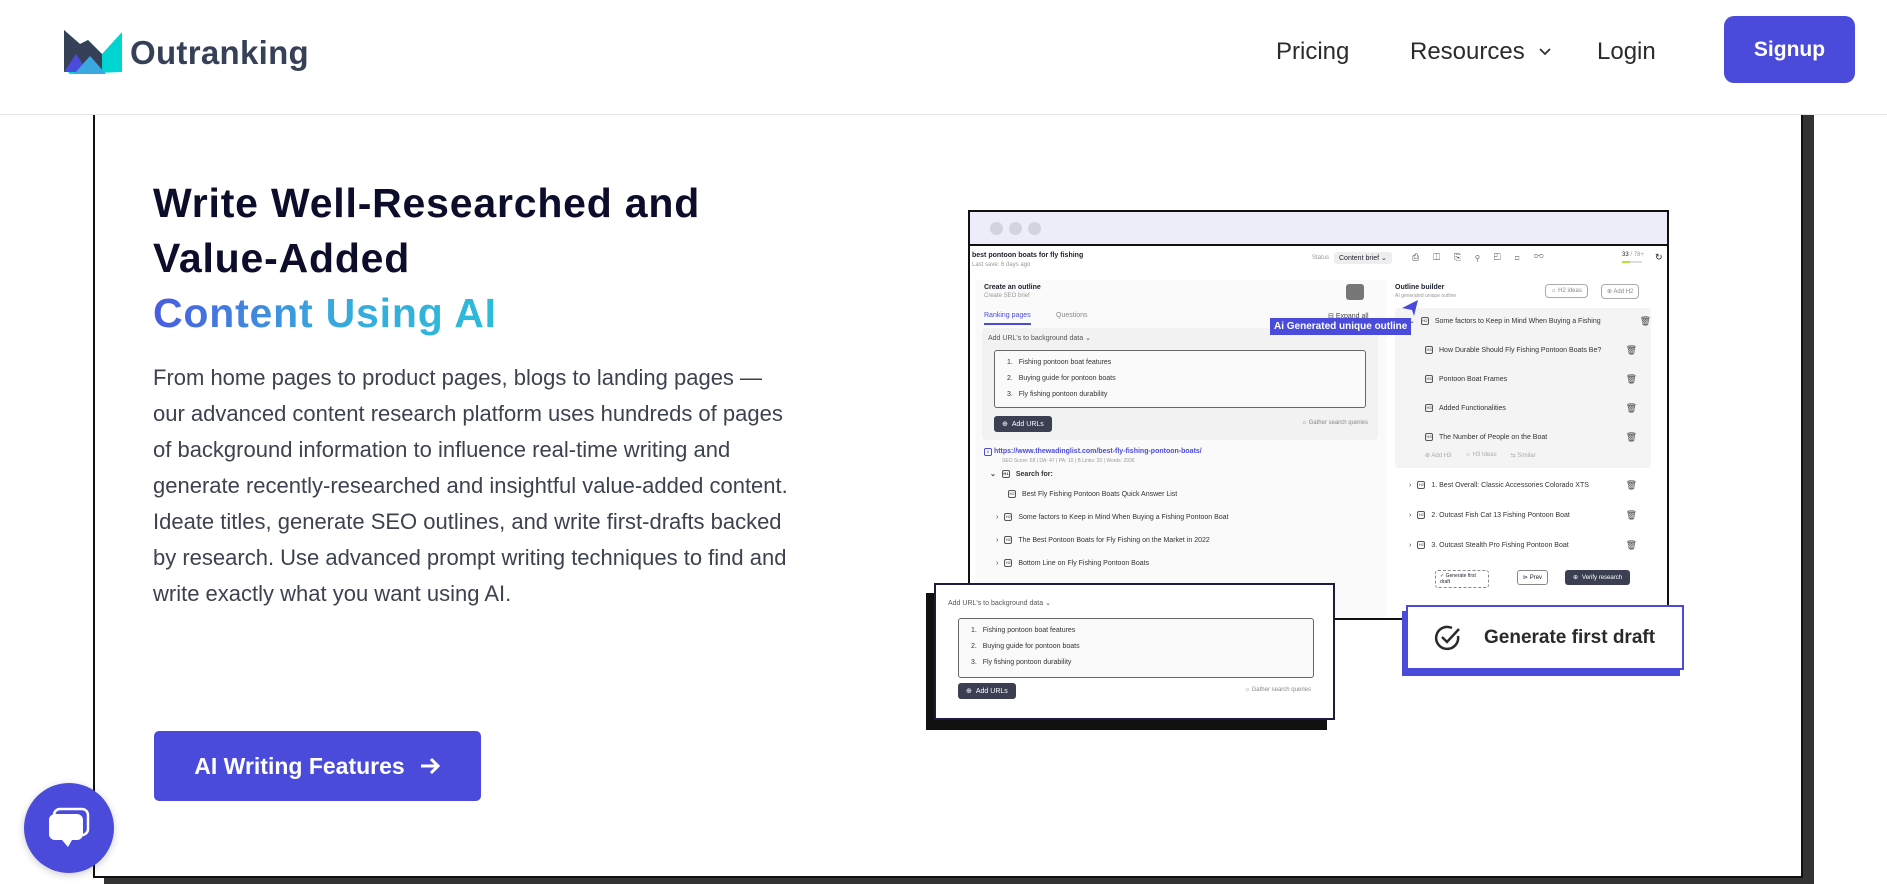  Describe the element at coordinates (430, 766) in the screenshot. I see `arrow-right-icon` at that location.